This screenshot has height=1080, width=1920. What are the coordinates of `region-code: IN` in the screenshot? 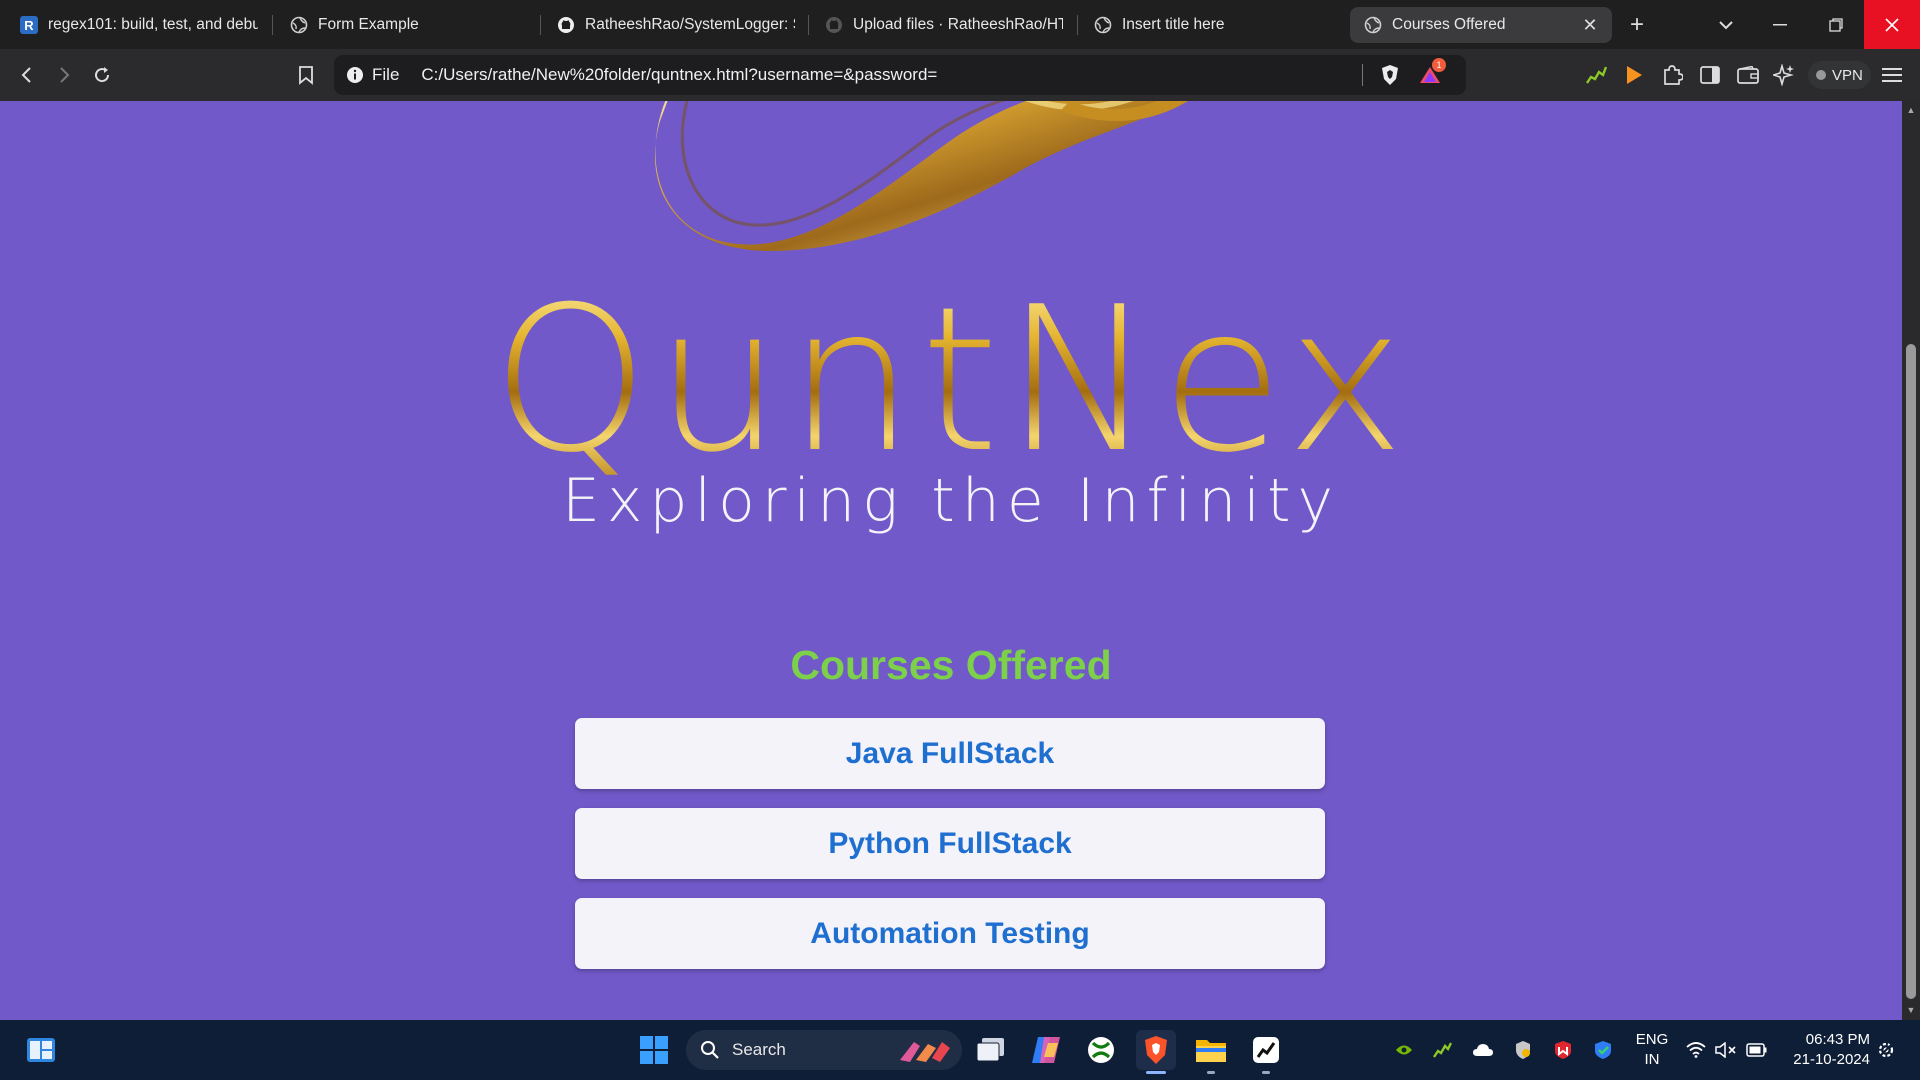 It's located at (1652, 1059).